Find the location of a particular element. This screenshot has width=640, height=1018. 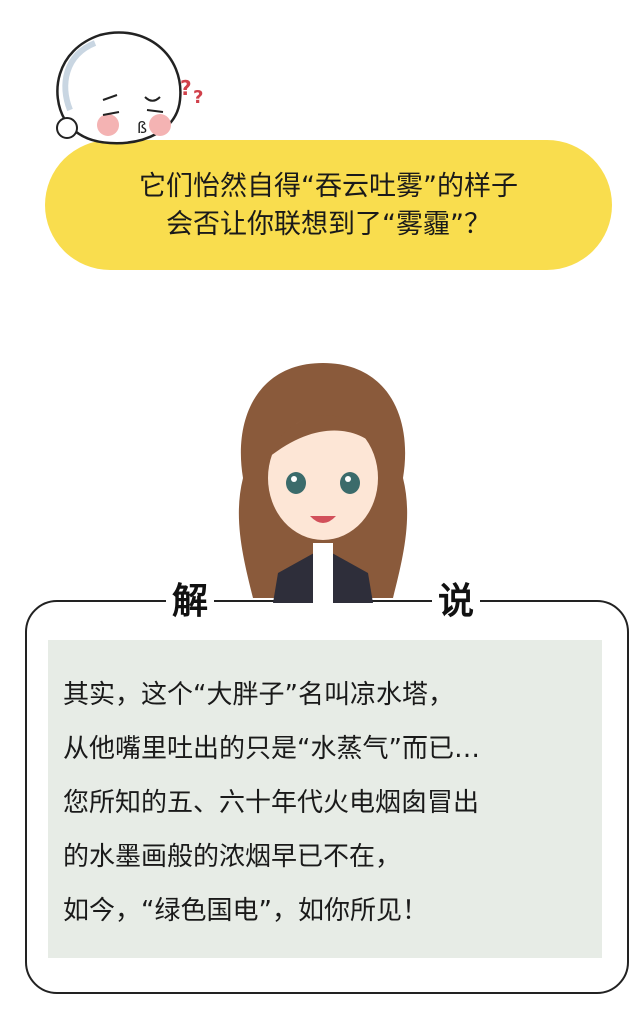

explanation-line: 如今，“绿色国电”，如你所见！ is located at coordinates (245, 911).